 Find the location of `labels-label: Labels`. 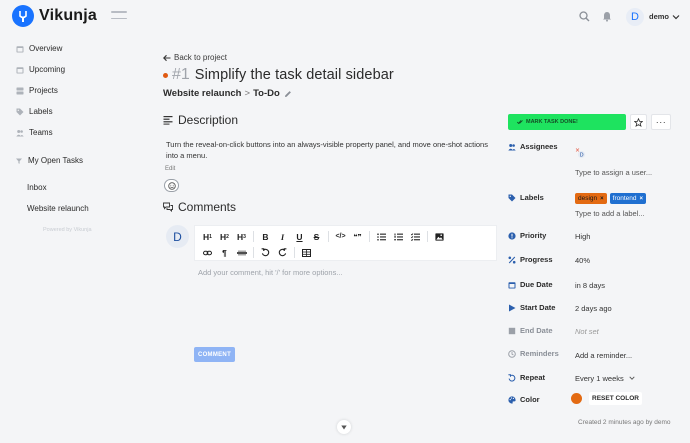

labels-label: Labels is located at coordinates (532, 197).